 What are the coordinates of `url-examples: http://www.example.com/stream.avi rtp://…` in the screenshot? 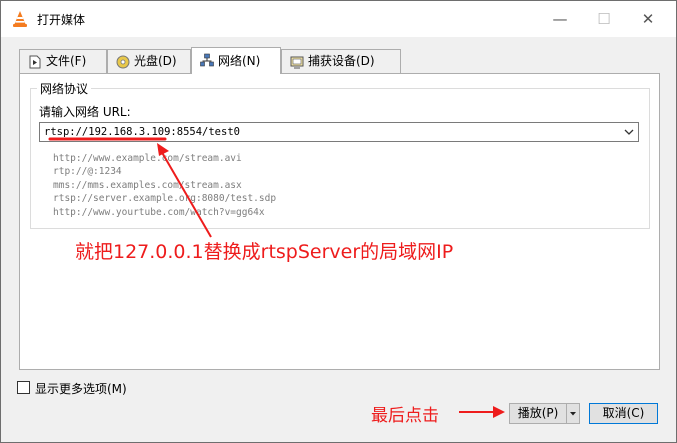 It's located at (164, 185).